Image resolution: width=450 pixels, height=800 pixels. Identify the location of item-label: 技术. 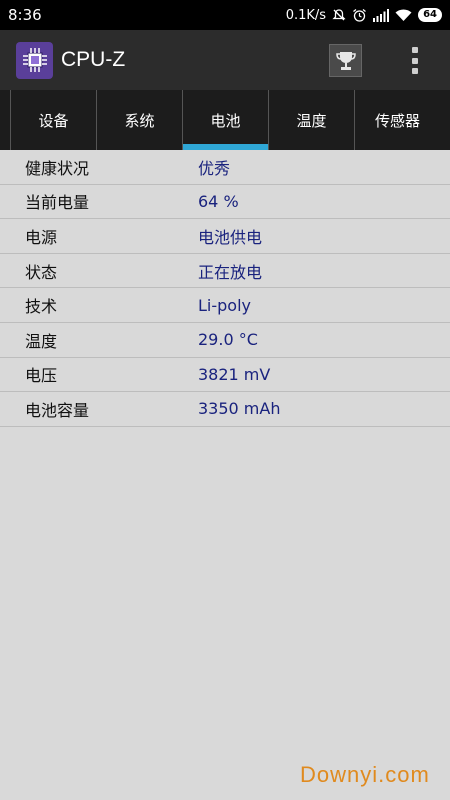
(41, 307).